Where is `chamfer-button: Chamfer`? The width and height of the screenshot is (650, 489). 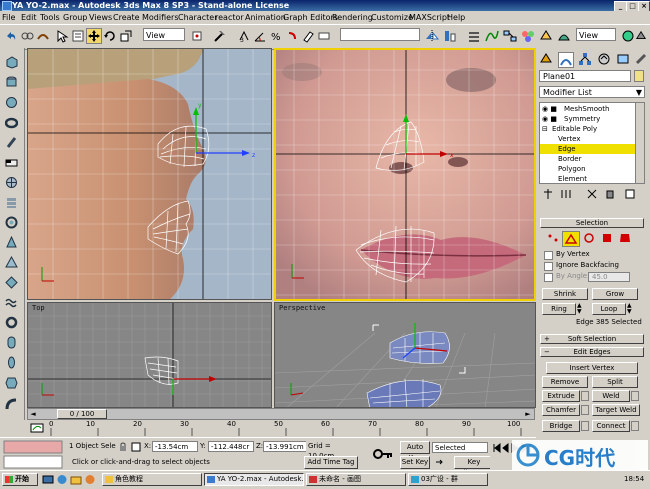
chamfer-button: Chamfer is located at coordinates (561, 410).